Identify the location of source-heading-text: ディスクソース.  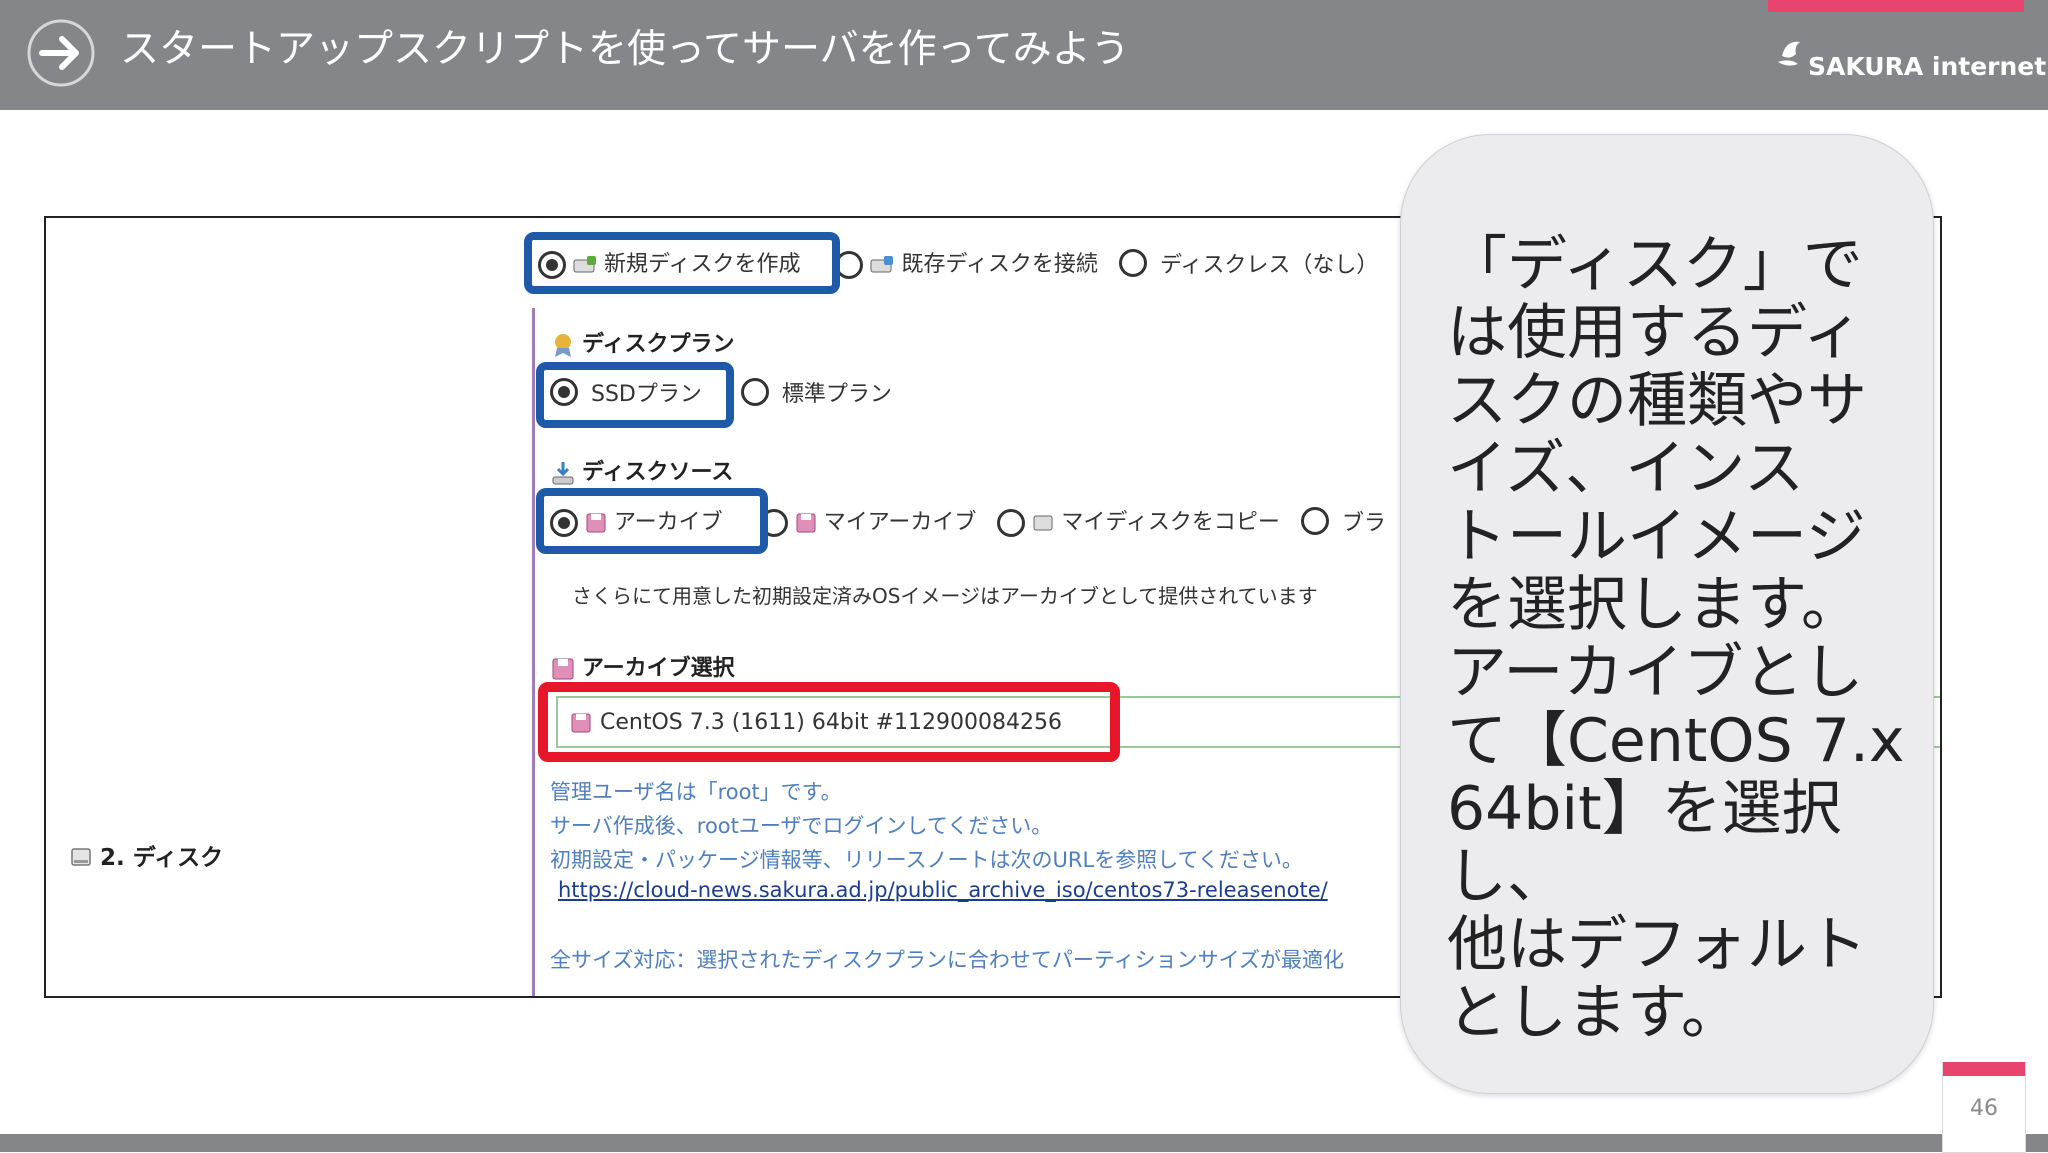
(658, 472).